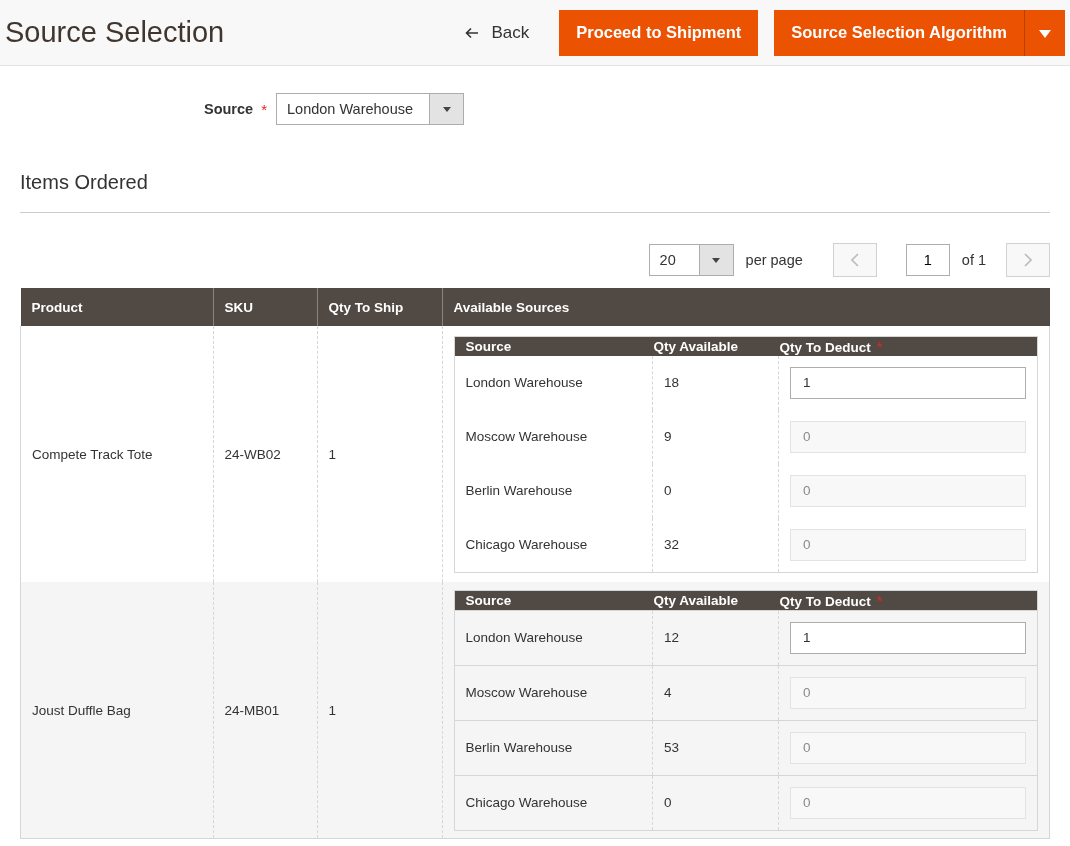 This screenshot has width=1070, height=846. What do you see at coordinates (715, 544) in the screenshot?
I see `table-cell: 32` at bounding box center [715, 544].